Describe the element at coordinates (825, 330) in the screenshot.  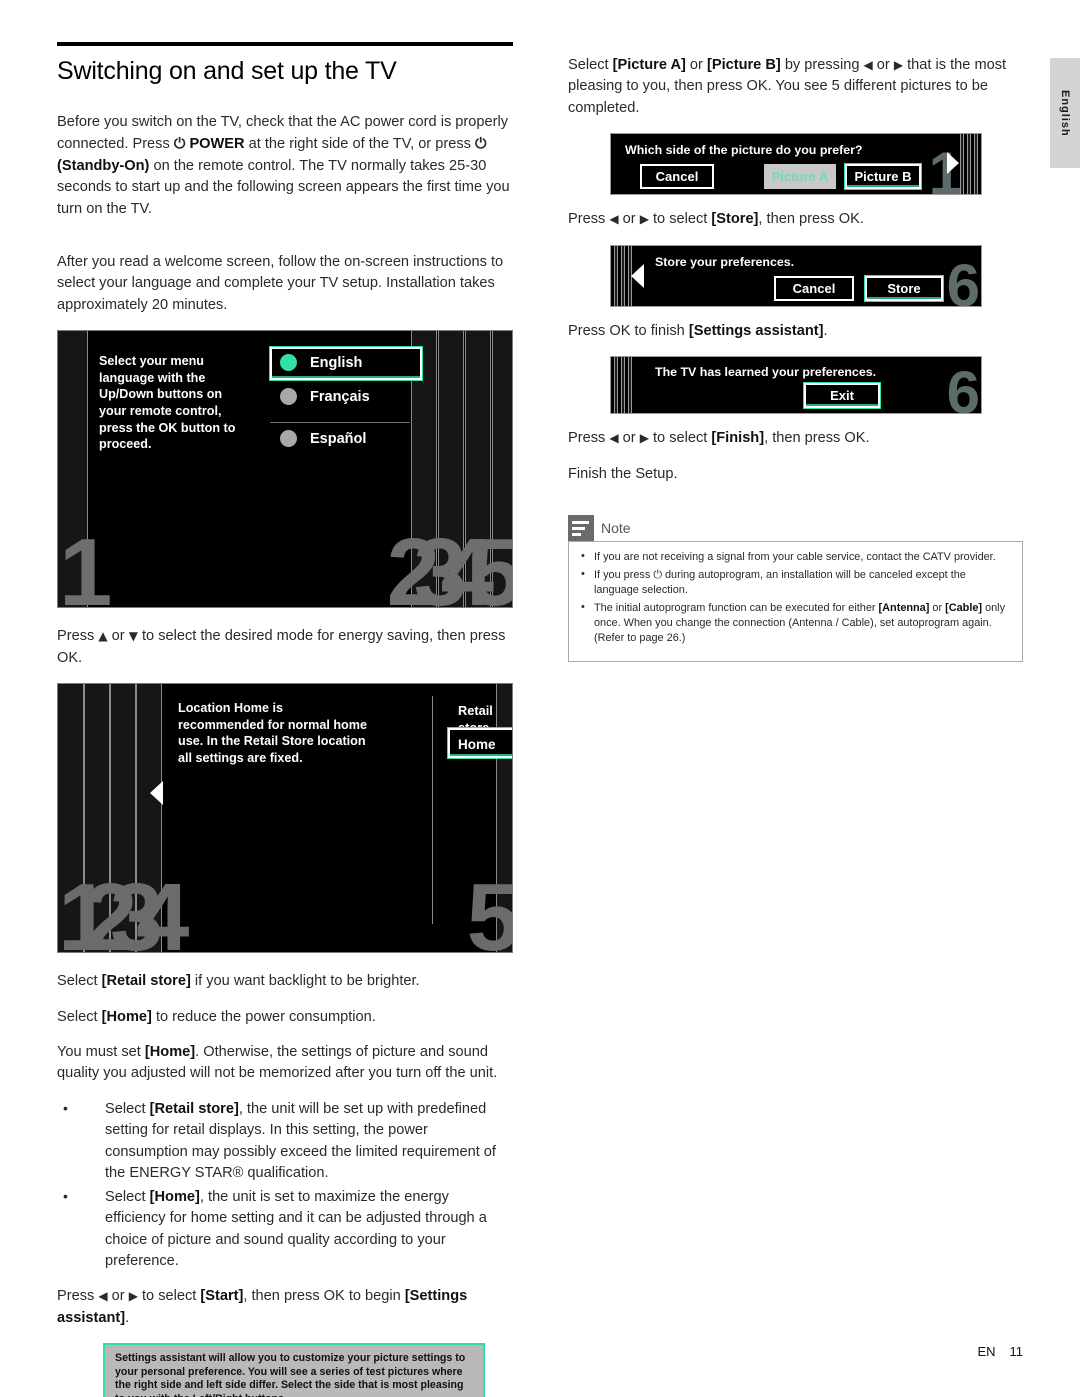
I see `finish-assistant-b: .` at that location.